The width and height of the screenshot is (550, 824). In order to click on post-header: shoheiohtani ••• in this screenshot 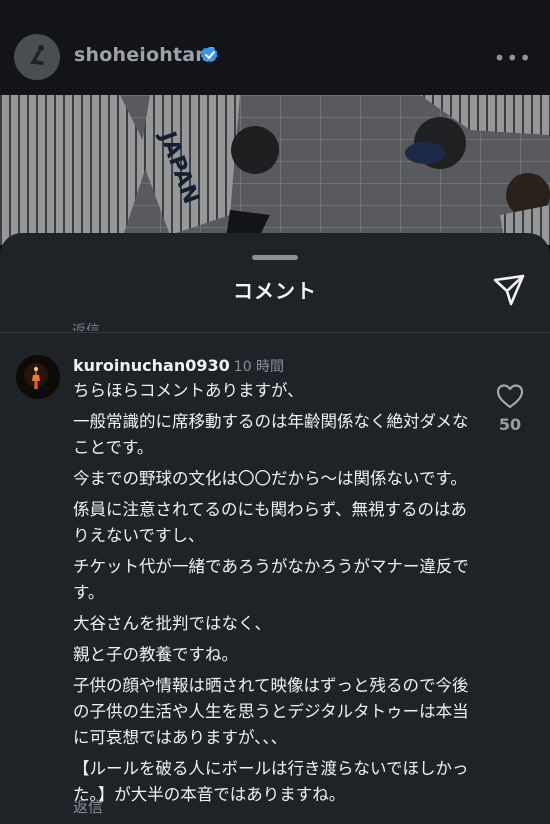, I will do `click(275, 47)`.